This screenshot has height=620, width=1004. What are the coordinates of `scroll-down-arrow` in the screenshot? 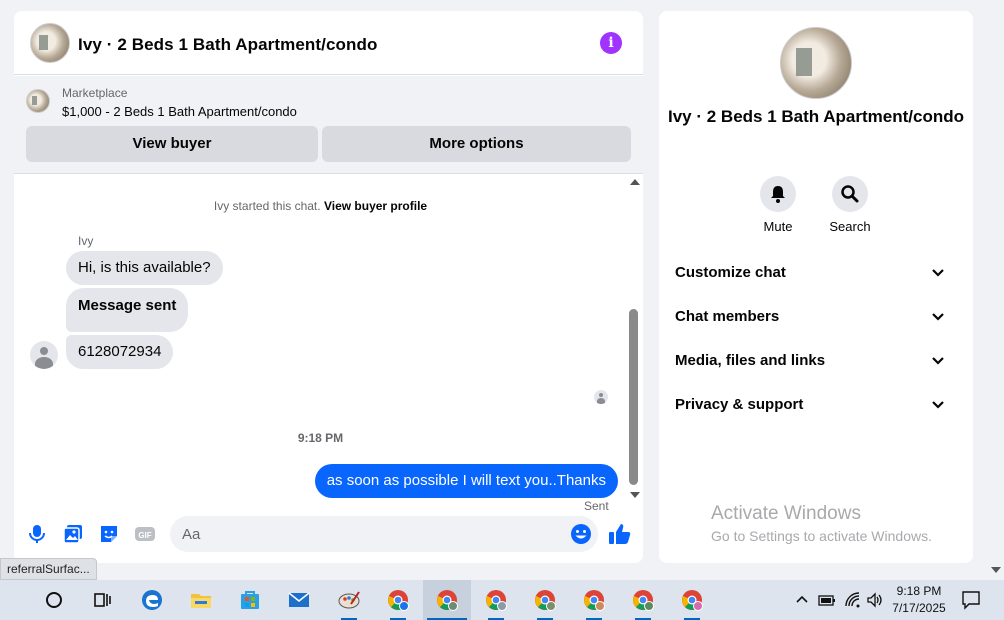 It's located at (635, 495).